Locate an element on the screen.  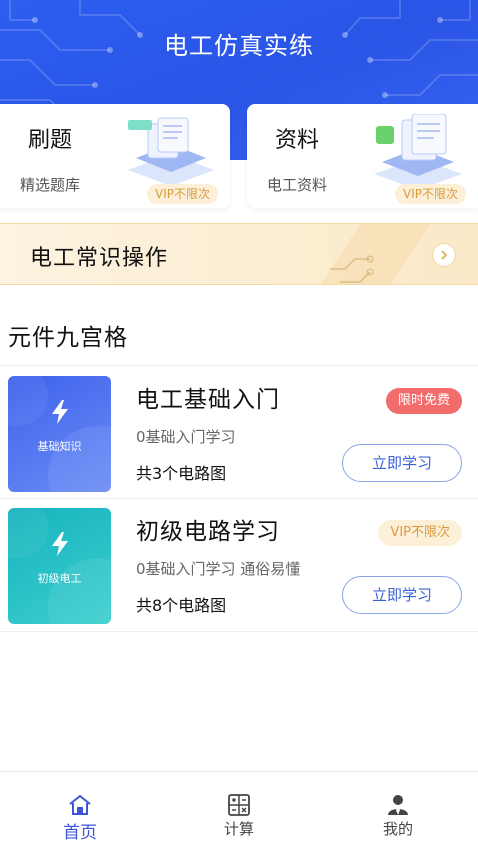
course-description: 0基础入门学习 is located at coordinates (186, 437).